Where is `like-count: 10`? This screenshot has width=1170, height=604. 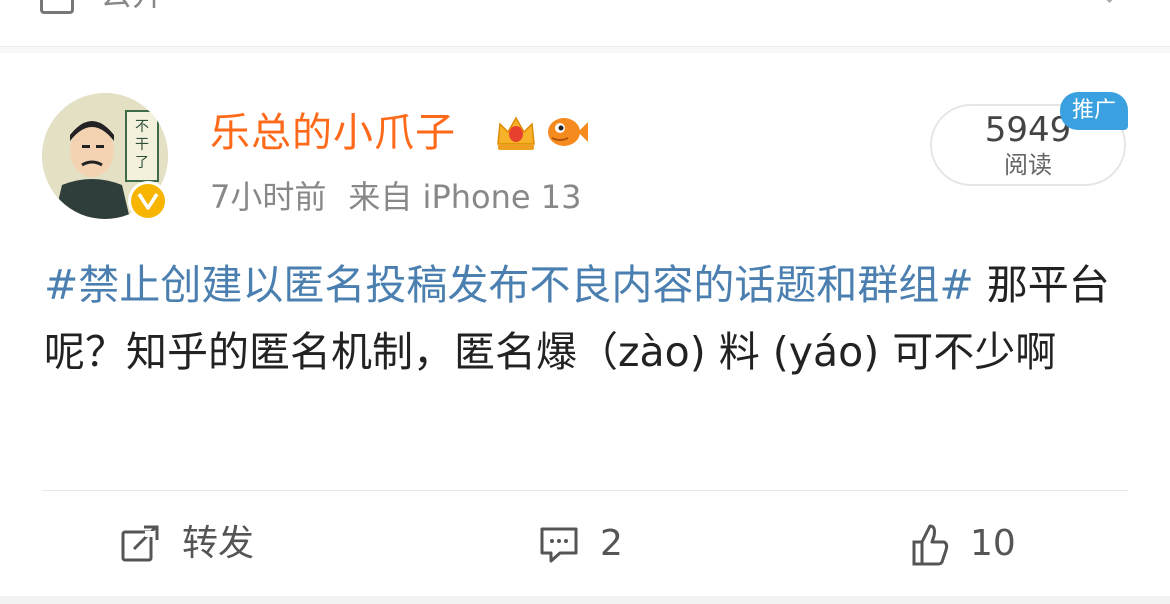
like-count: 10 is located at coordinates (993, 543).